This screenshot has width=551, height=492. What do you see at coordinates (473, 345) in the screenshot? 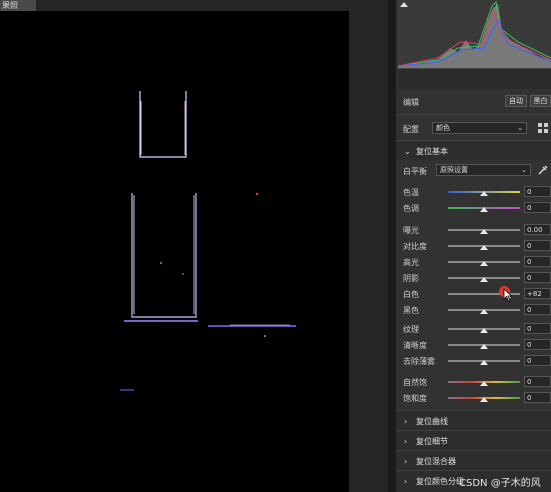
I see `slider-row: 清晰度 0` at bounding box center [473, 345].